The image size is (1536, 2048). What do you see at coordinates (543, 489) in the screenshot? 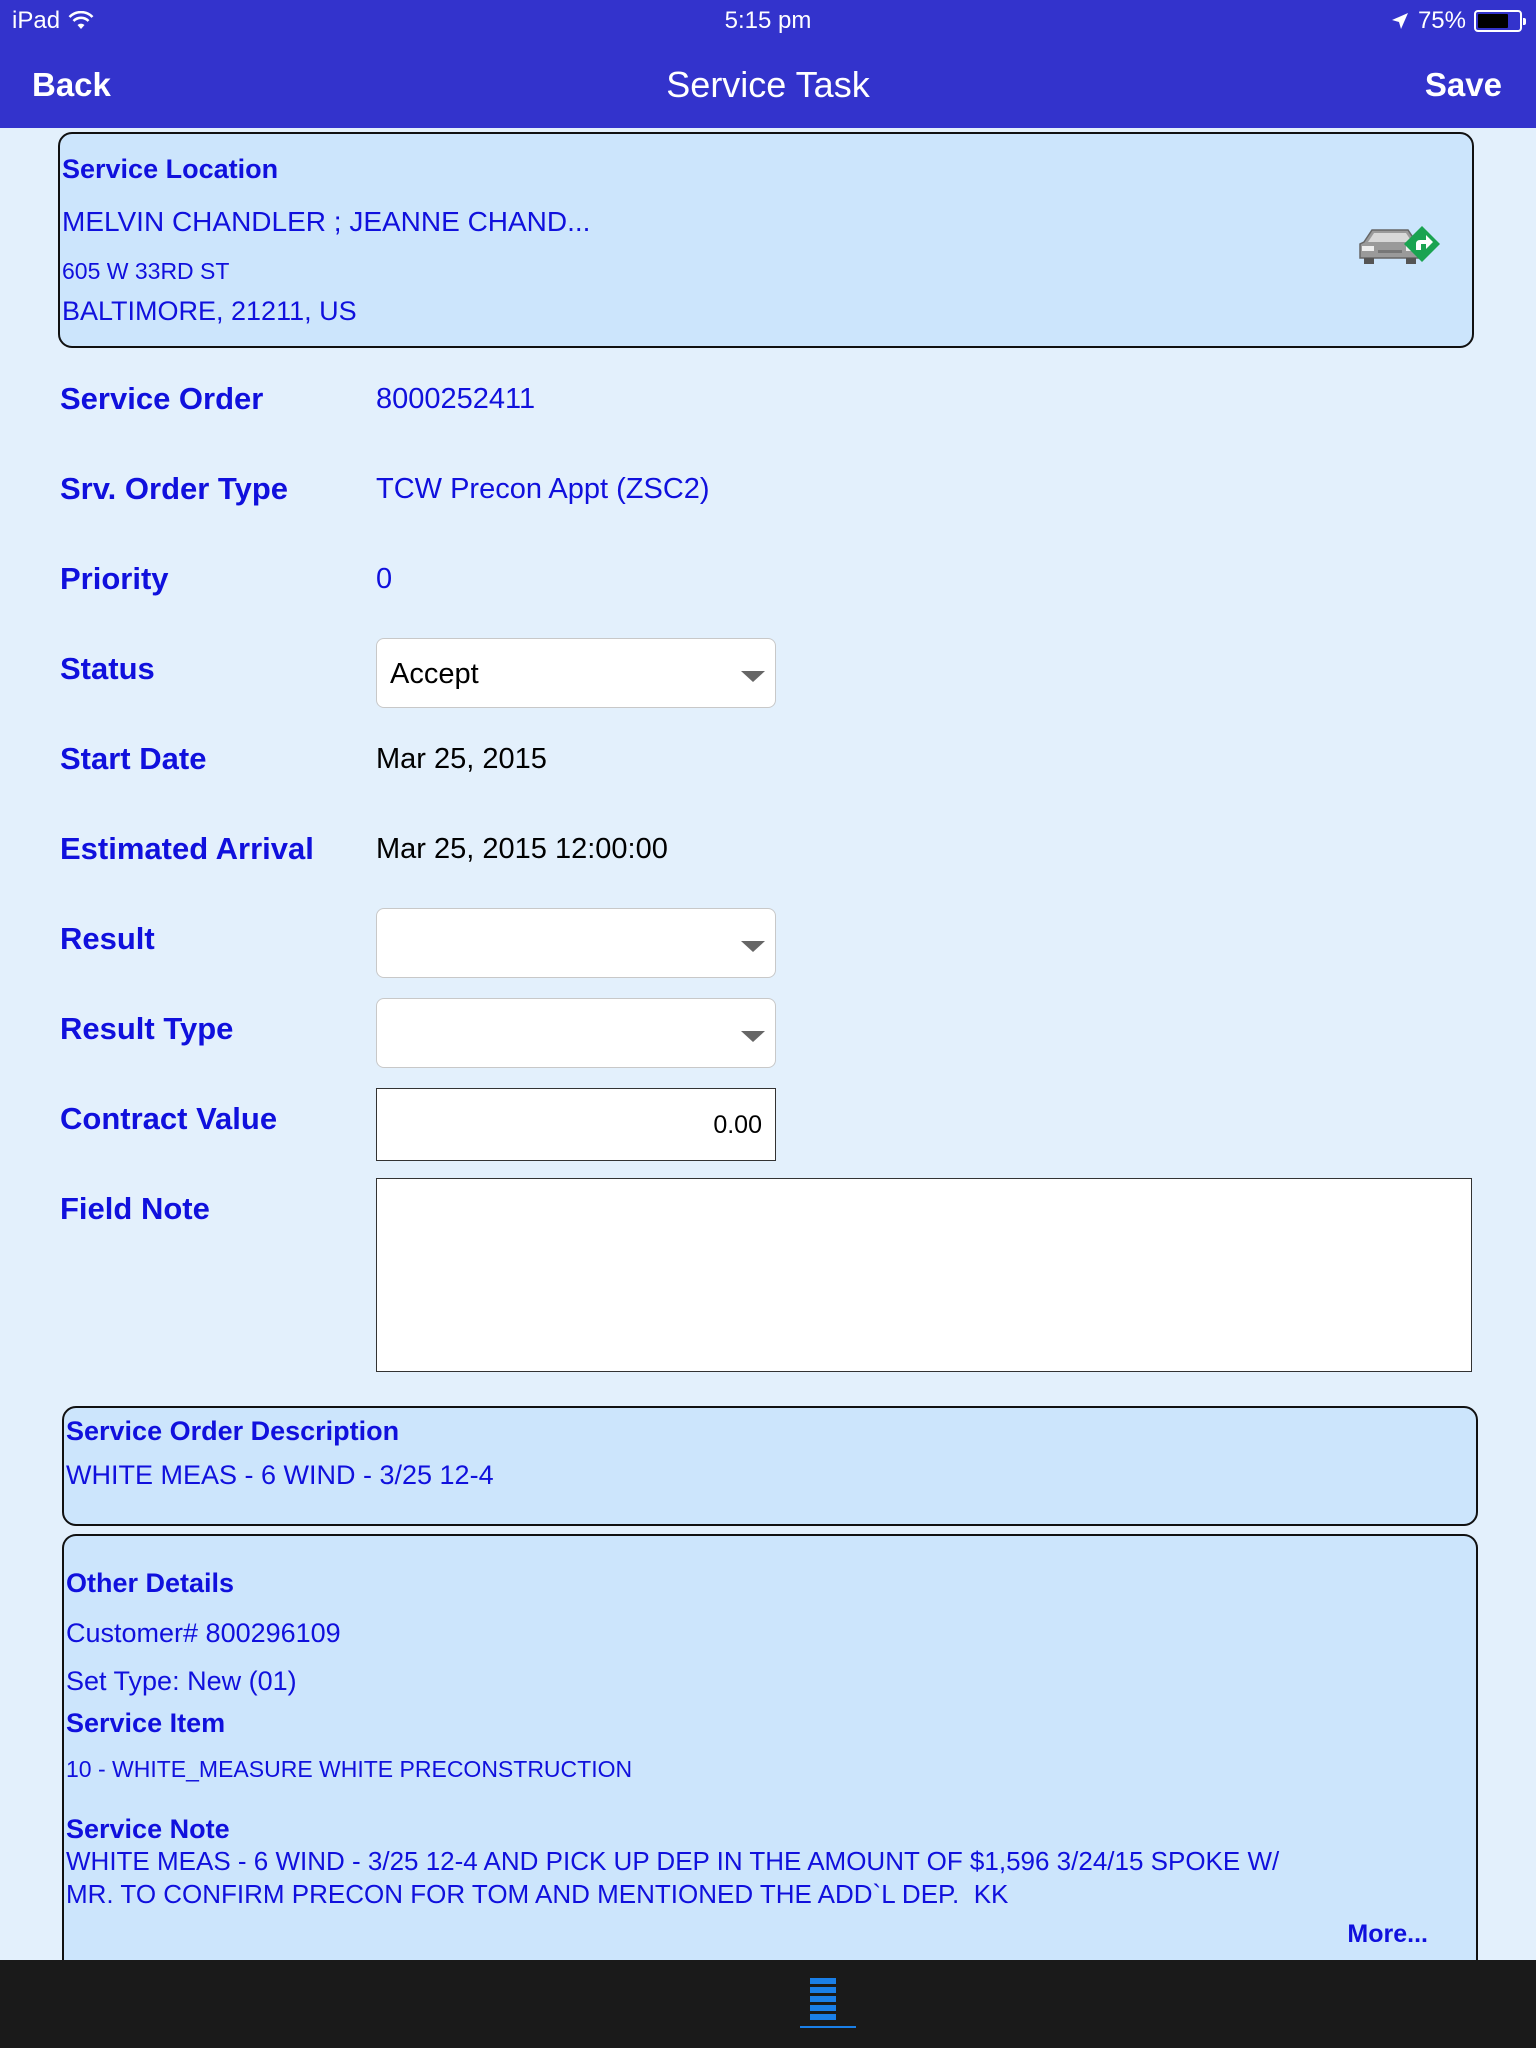
I see `order-type-value: TCW Precon Appt (ZSC2)` at bounding box center [543, 489].